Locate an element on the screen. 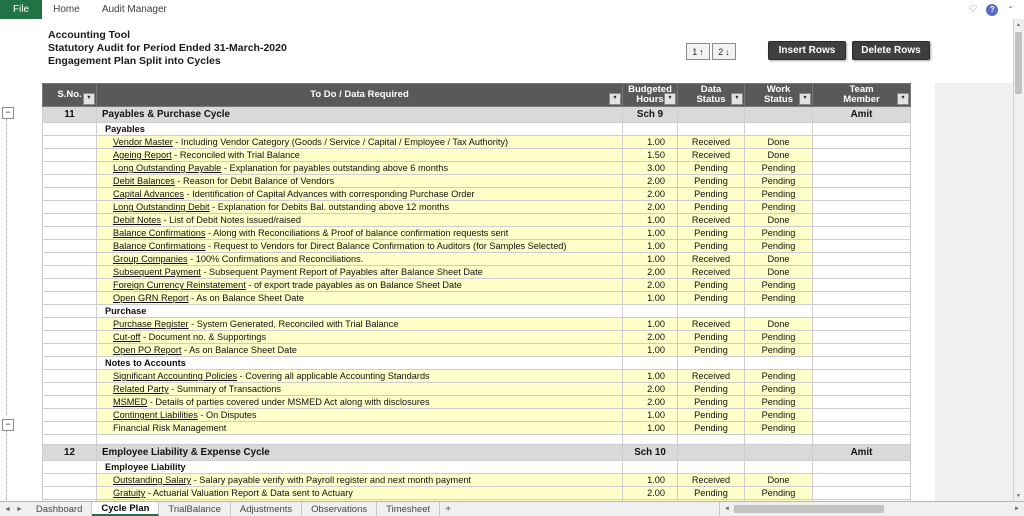  sheet-tab-observations: Observations is located at coordinates (340, 509).